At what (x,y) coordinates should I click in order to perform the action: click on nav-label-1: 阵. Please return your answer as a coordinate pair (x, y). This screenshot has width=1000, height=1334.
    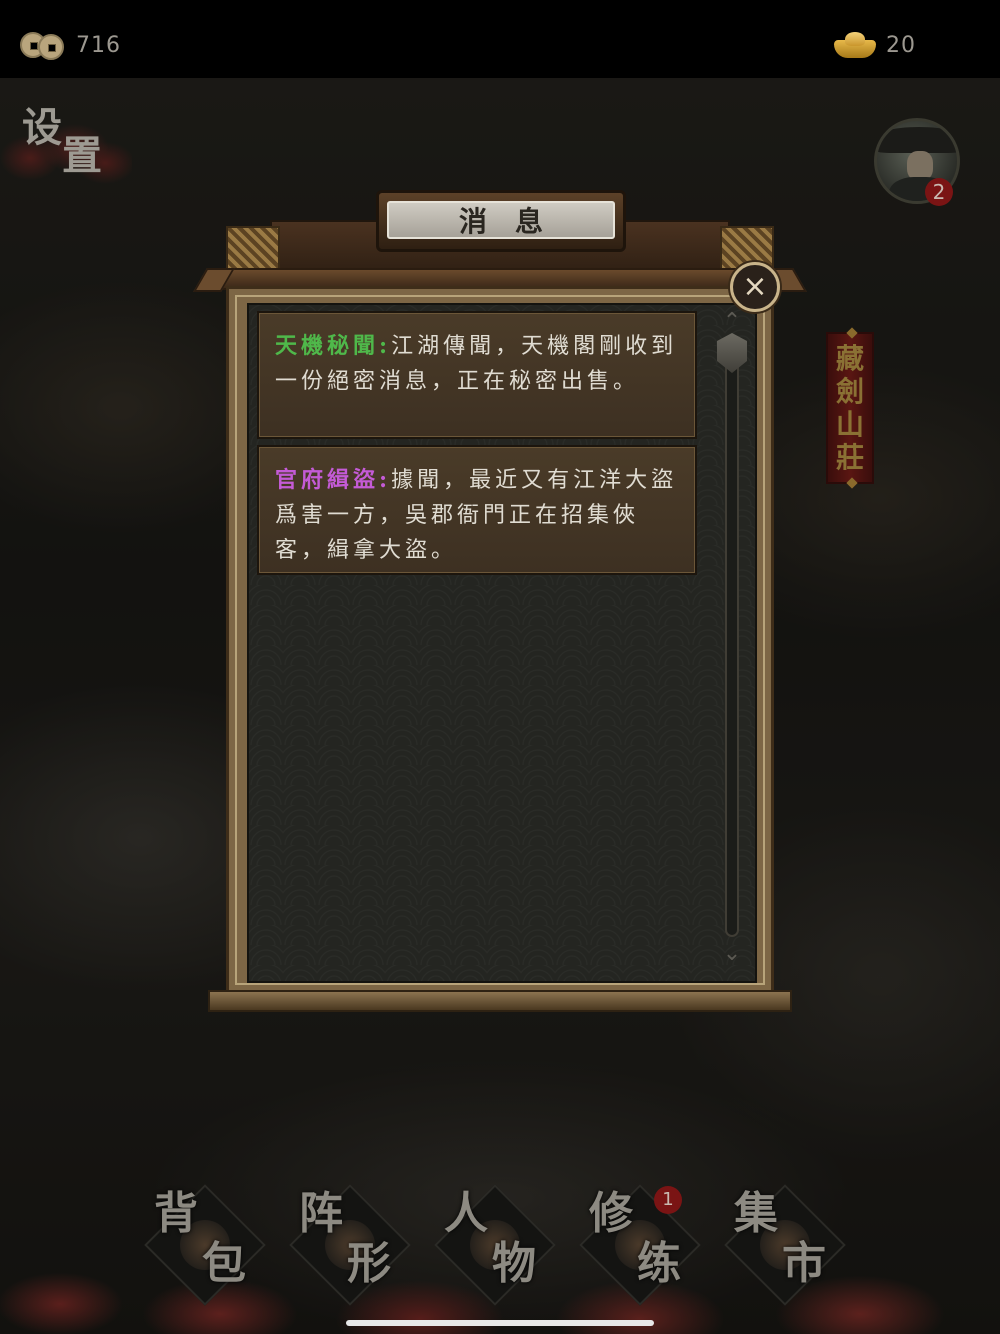
    Looking at the image, I should click on (321, 1213).